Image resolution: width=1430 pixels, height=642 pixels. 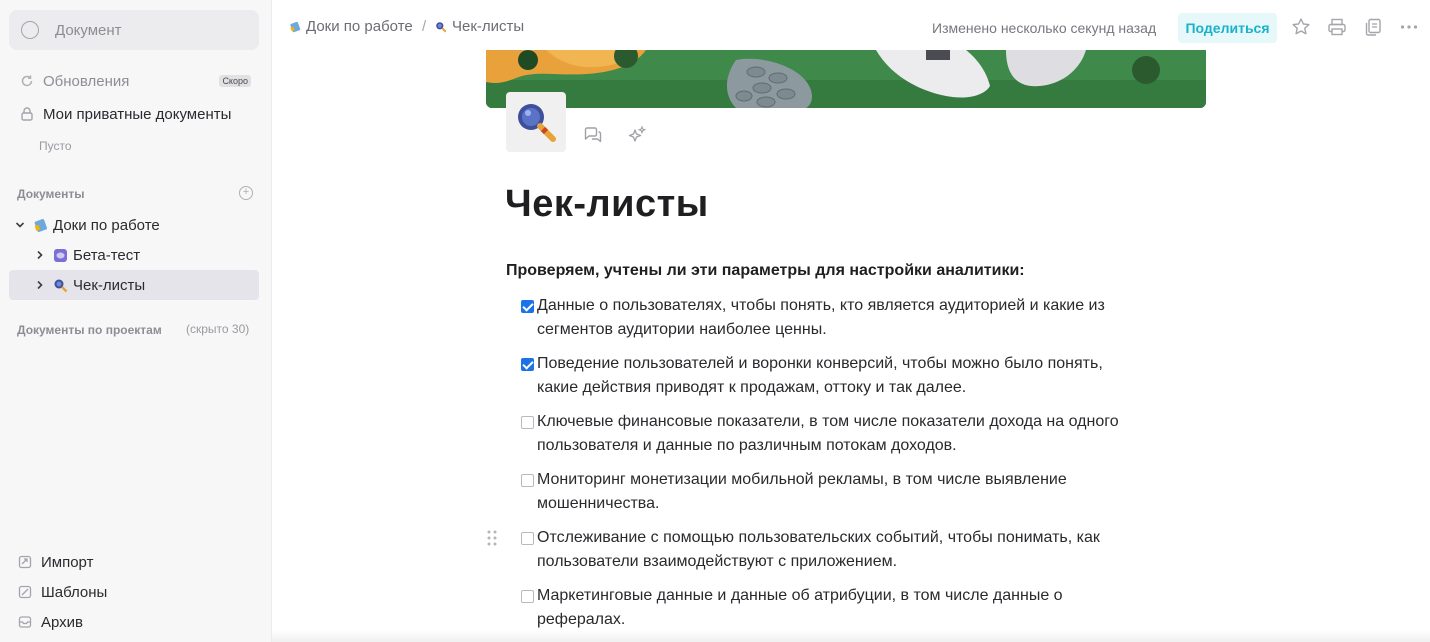 I want to click on sidebar-item-label: Архив, so click(x=62, y=622).